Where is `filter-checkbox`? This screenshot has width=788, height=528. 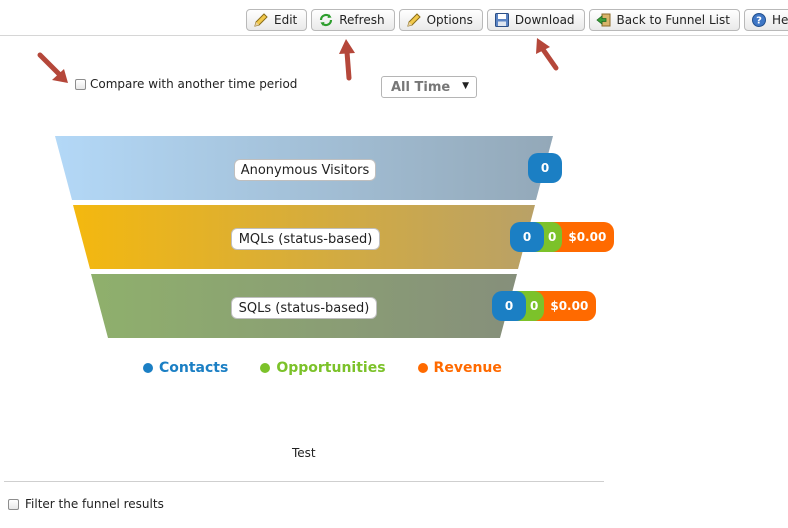
filter-checkbox is located at coordinates (13, 504).